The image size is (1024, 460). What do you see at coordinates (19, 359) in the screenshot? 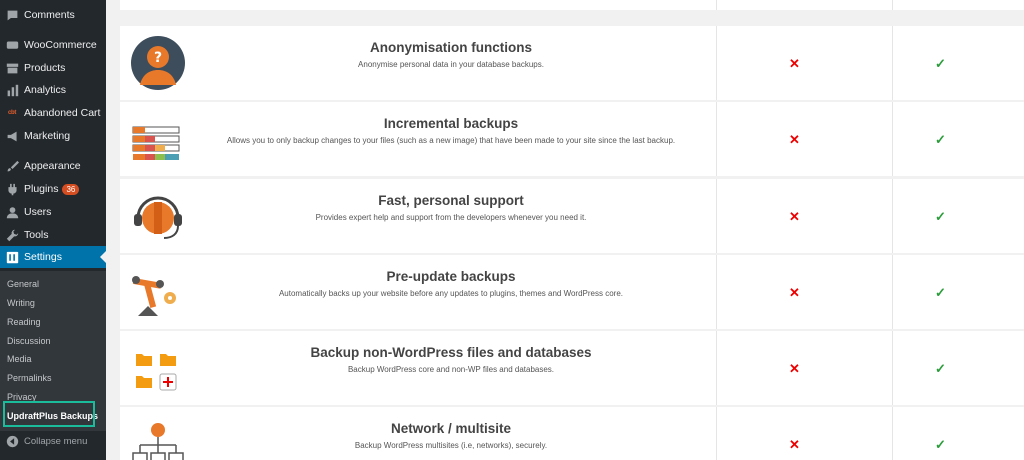
I see `submenu-item-media: Media` at bounding box center [19, 359].